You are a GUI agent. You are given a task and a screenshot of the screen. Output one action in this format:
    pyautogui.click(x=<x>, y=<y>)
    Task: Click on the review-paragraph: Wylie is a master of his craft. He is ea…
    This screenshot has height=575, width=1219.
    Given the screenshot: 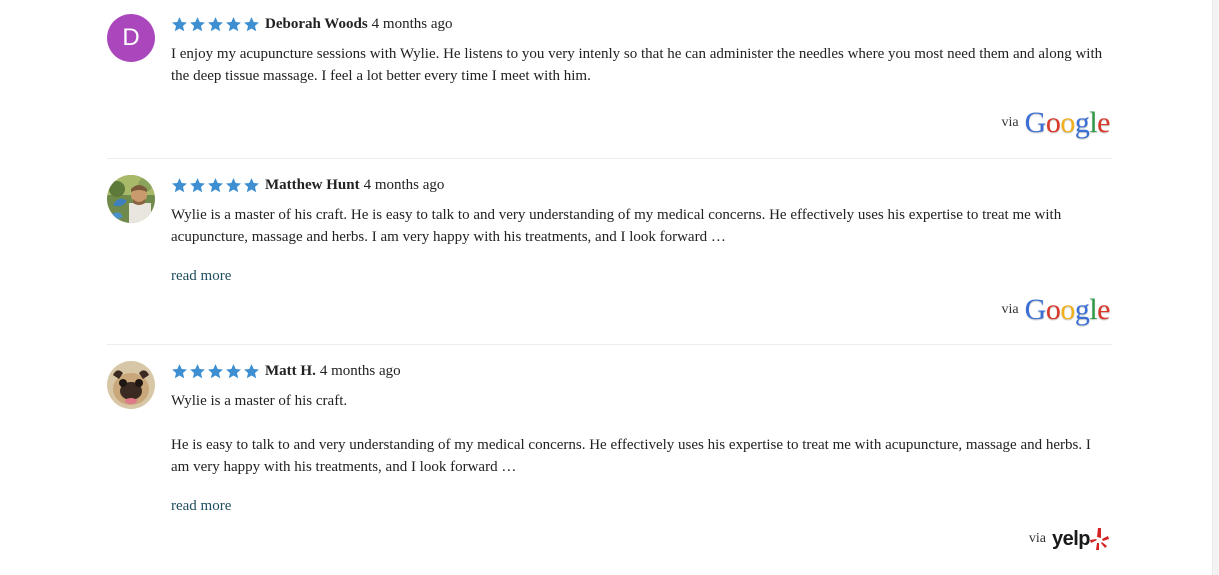 What is the action you would take?
    pyautogui.click(x=616, y=226)
    